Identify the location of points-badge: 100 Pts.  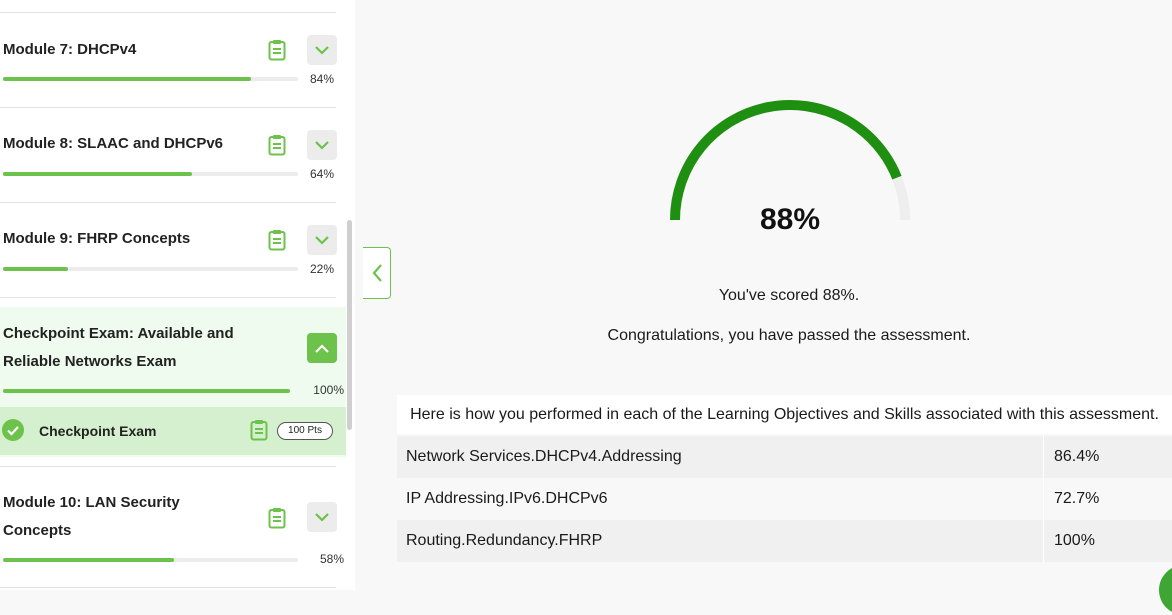
(305, 431).